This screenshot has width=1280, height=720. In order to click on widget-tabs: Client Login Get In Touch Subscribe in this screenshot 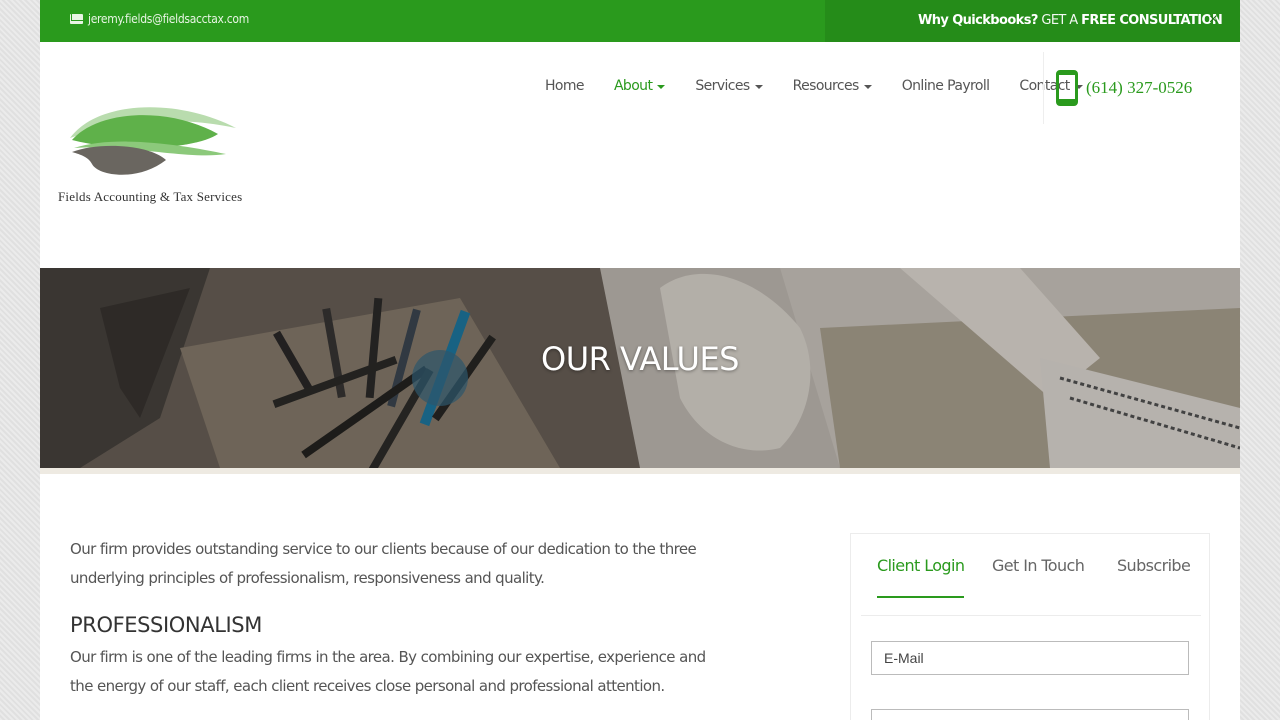, I will do `click(1031, 575)`.